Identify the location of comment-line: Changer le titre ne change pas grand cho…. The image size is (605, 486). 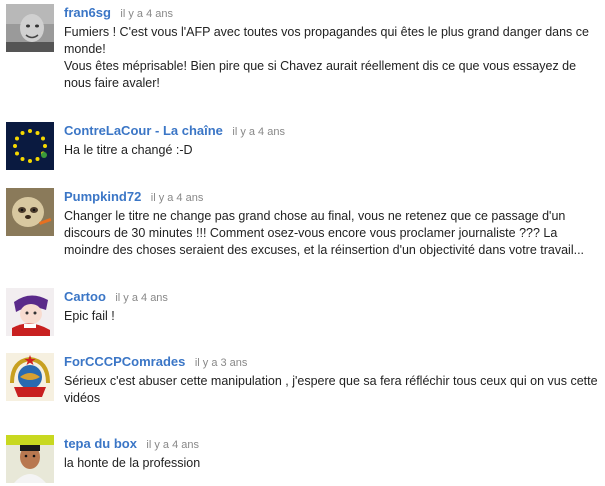
(324, 233).